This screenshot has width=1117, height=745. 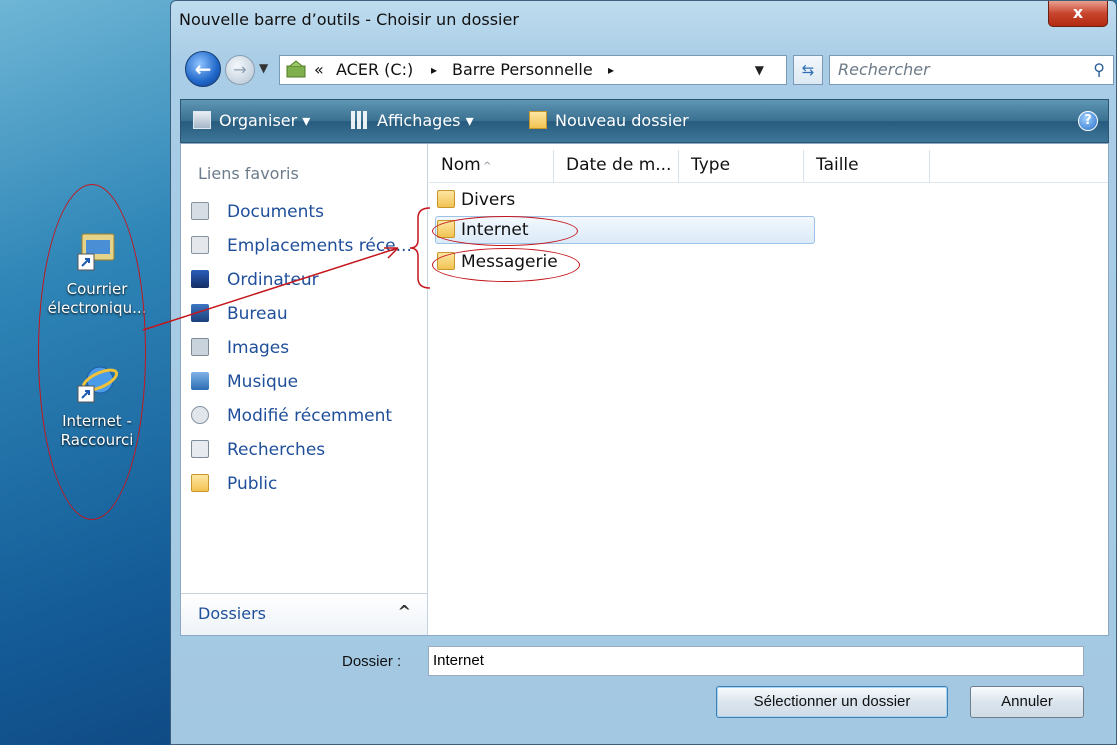 I want to click on annotation-overlay, so click(x=286, y=269).